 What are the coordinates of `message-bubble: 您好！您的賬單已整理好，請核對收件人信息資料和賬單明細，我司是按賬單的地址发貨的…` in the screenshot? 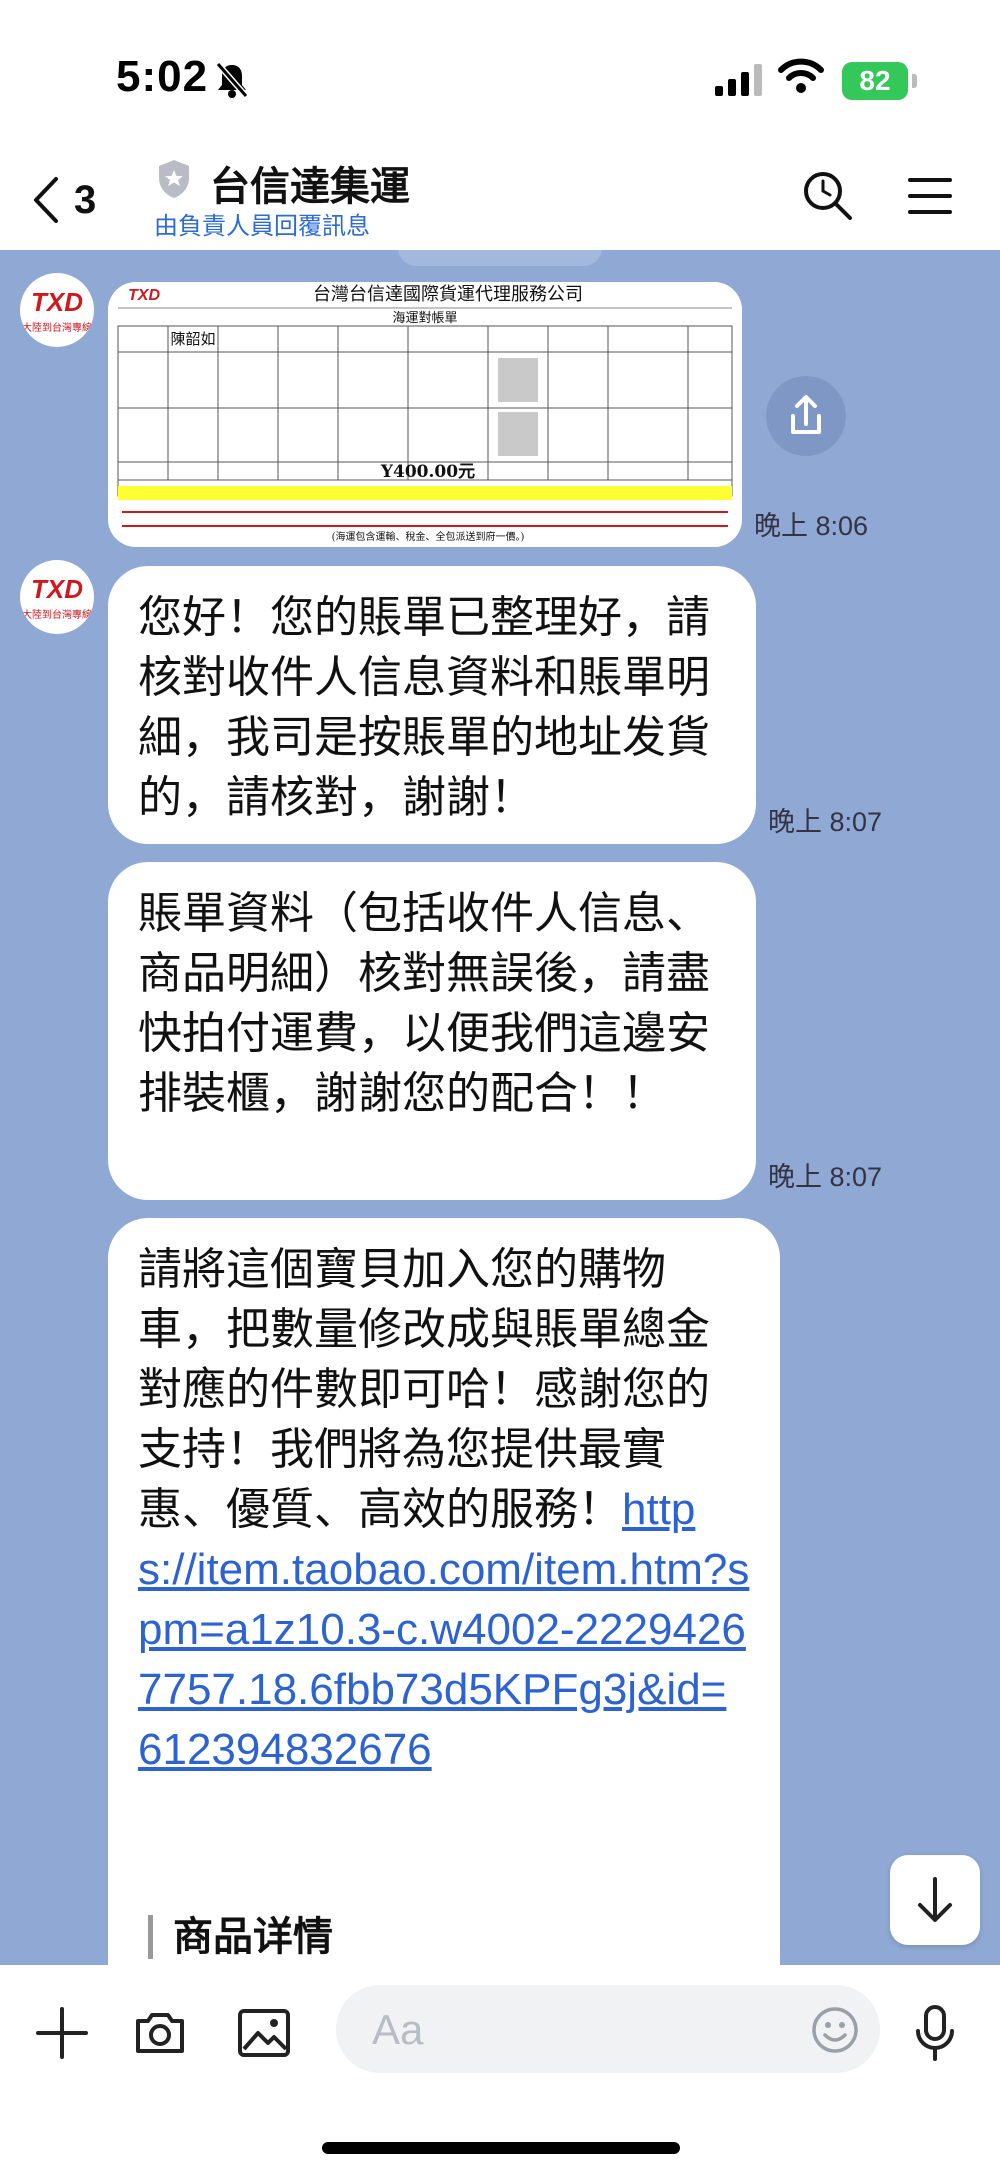 It's located at (432, 705).